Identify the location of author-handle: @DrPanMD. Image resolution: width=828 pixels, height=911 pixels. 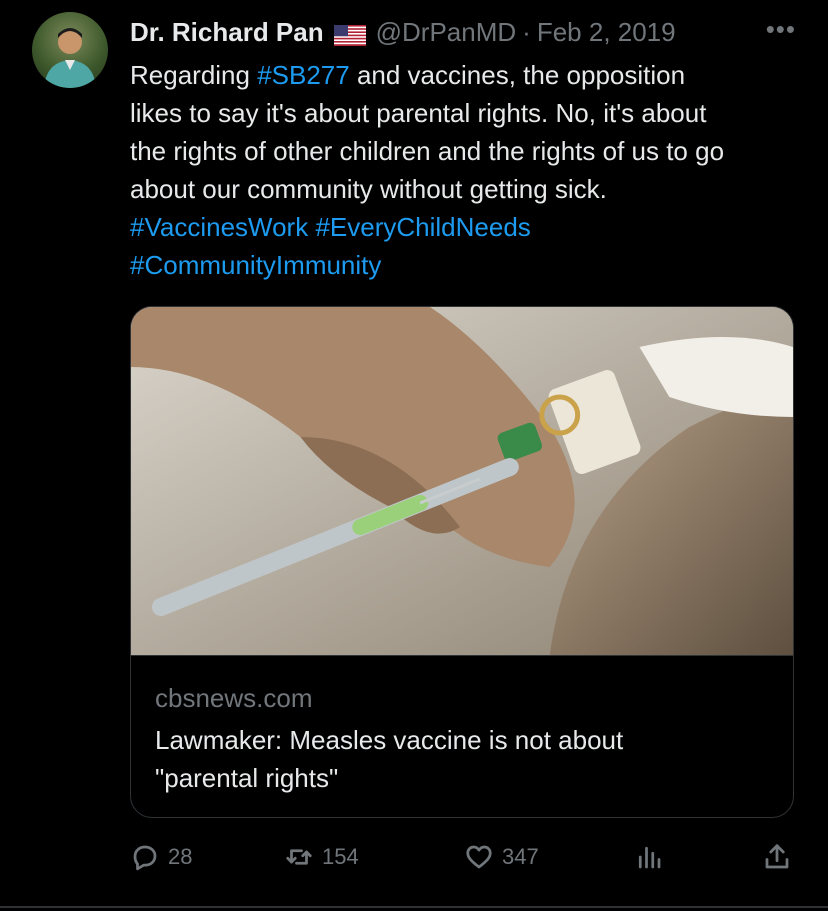
(446, 32).